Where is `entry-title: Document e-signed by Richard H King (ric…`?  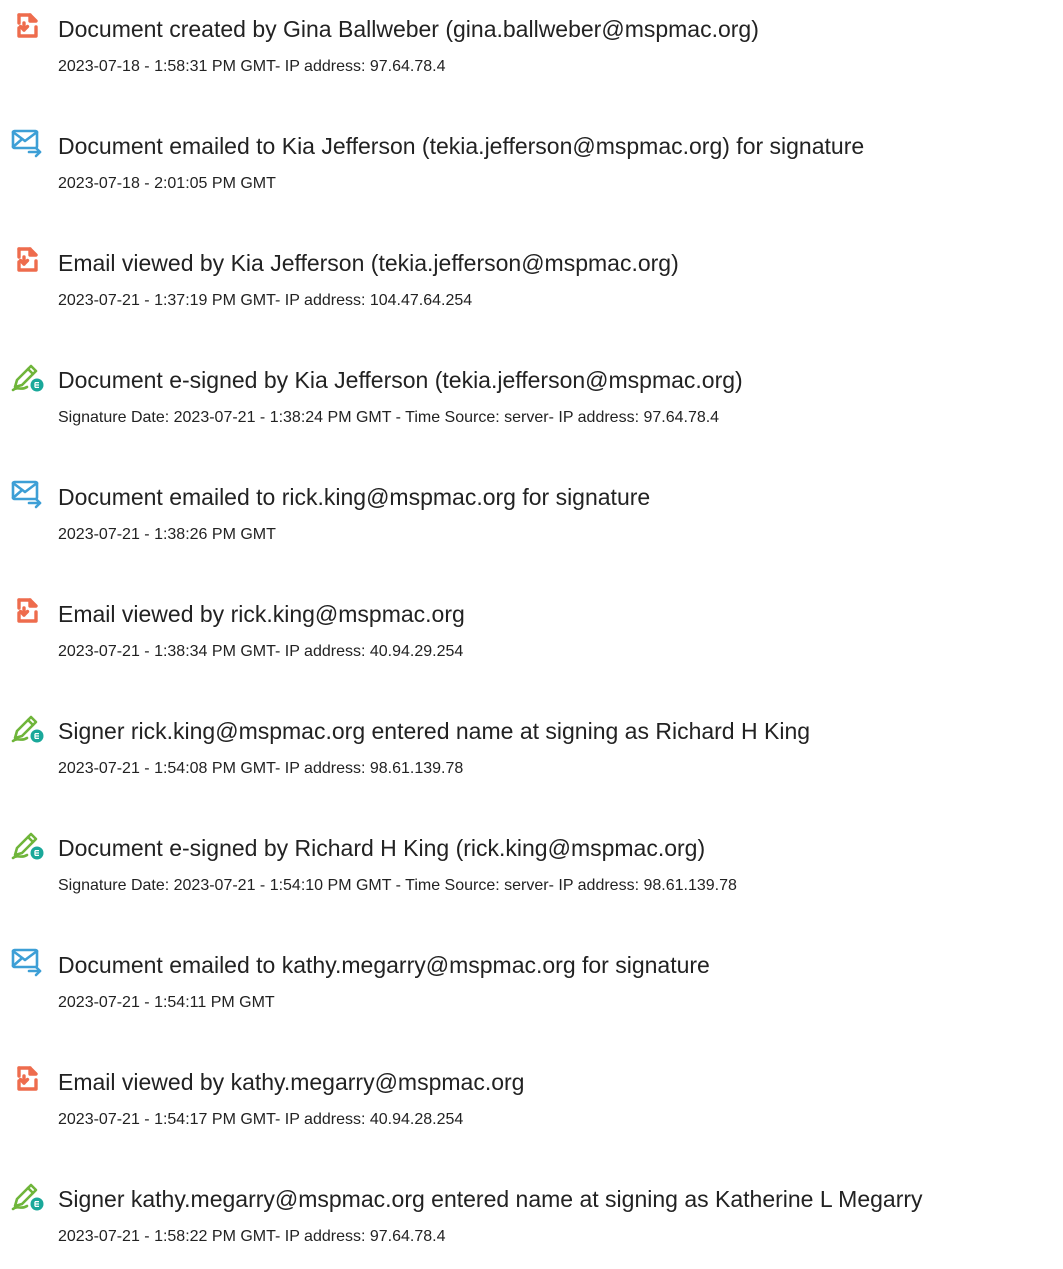
entry-title: Document e-signed by Richard H King (ric… is located at coordinates (382, 848).